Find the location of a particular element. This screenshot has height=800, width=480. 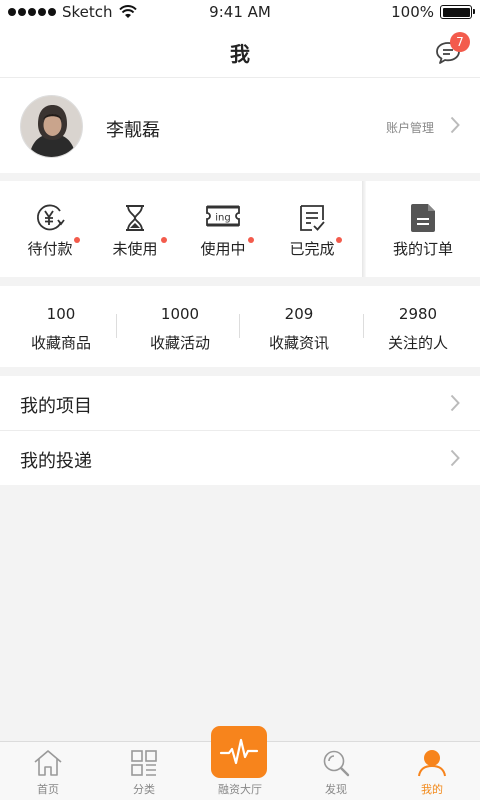

my-orders-button: 我的订单 is located at coordinates (423, 229).